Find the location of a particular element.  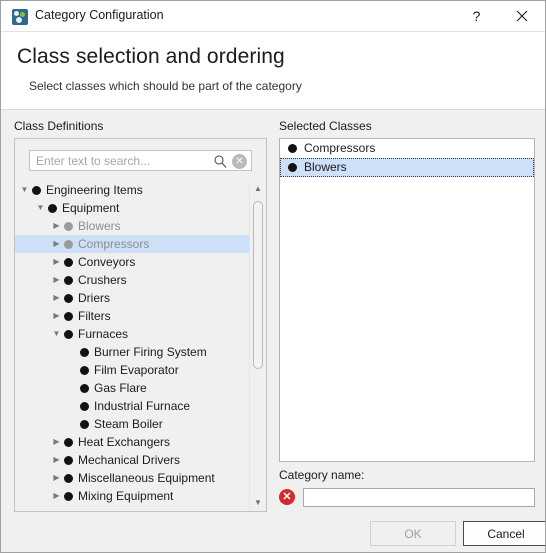

tree-item-label: Industrial Furnace is located at coordinates (142, 406).